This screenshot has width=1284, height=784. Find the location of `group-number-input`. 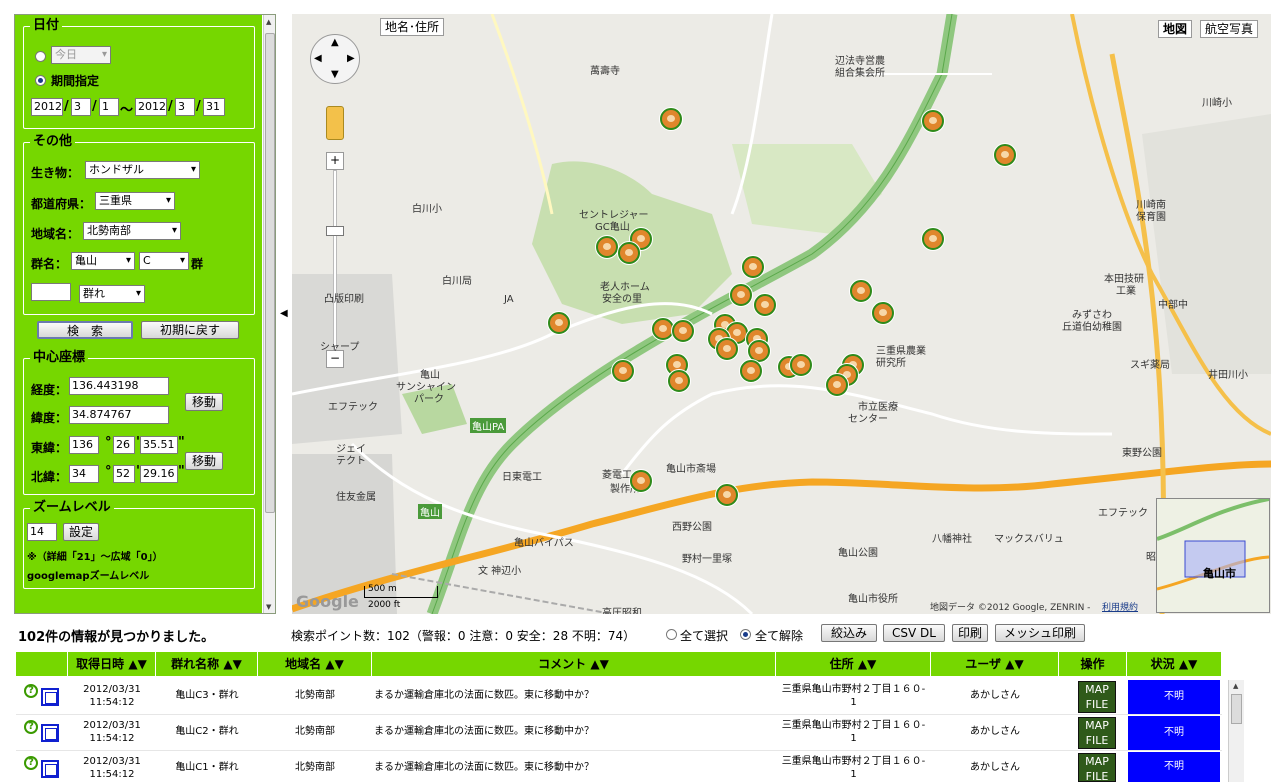

group-number-input is located at coordinates (51, 292).